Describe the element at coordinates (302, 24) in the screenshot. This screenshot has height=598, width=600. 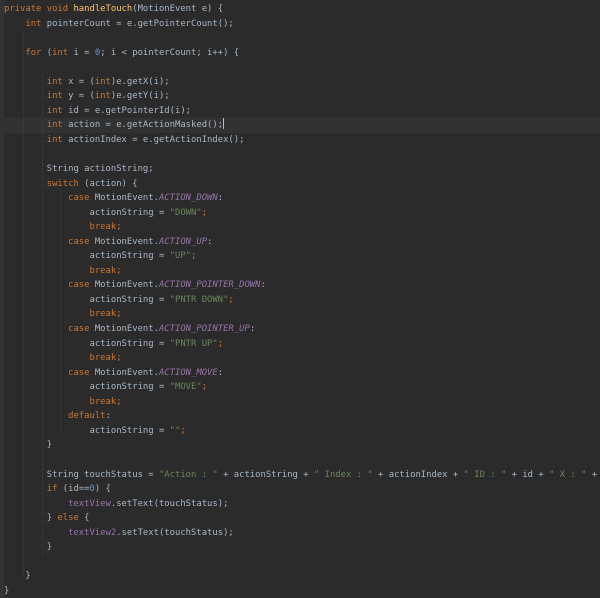
I see `code-line: int pointerCount = e.getPointerCount();` at that location.